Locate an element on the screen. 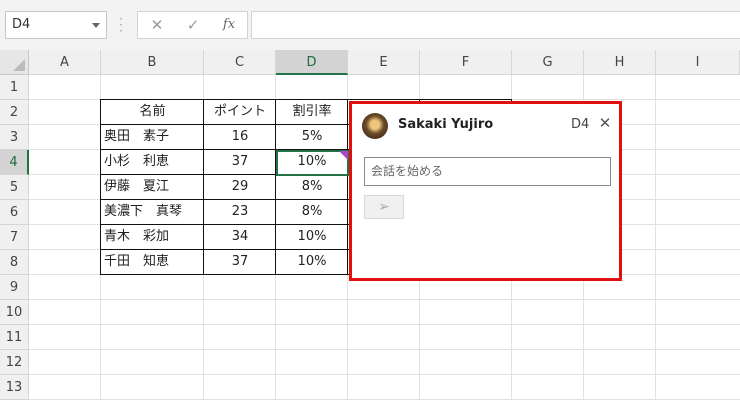 The width and height of the screenshot is (740, 400). table-header-cell: 名前 is located at coordinates (152, 112).